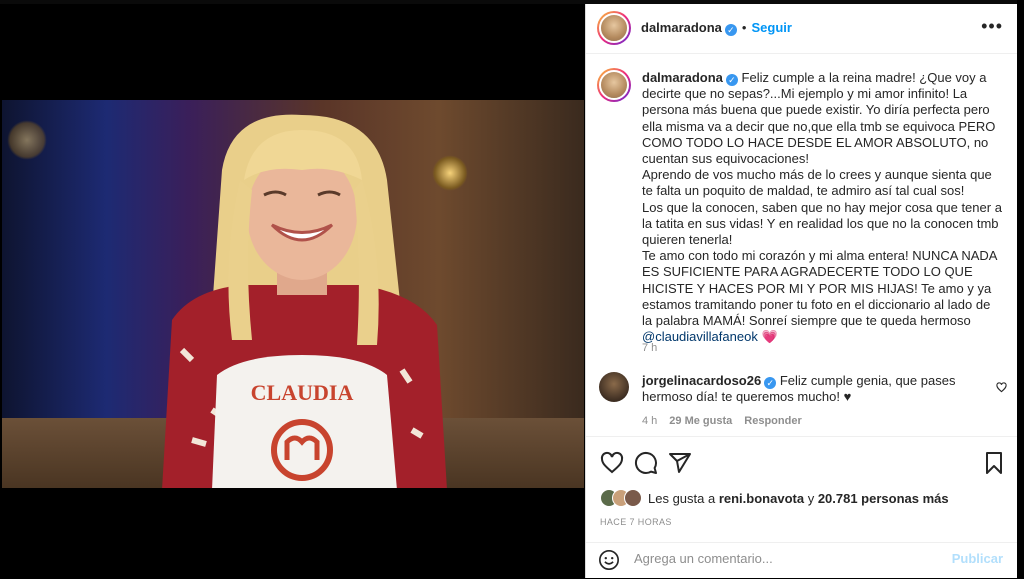 Image resolution: width=1024 pixels, height=579 pixels. Describe the element at coordinates (994, 463) in the screenshot. I see `save-bookmark-icon` at that location.